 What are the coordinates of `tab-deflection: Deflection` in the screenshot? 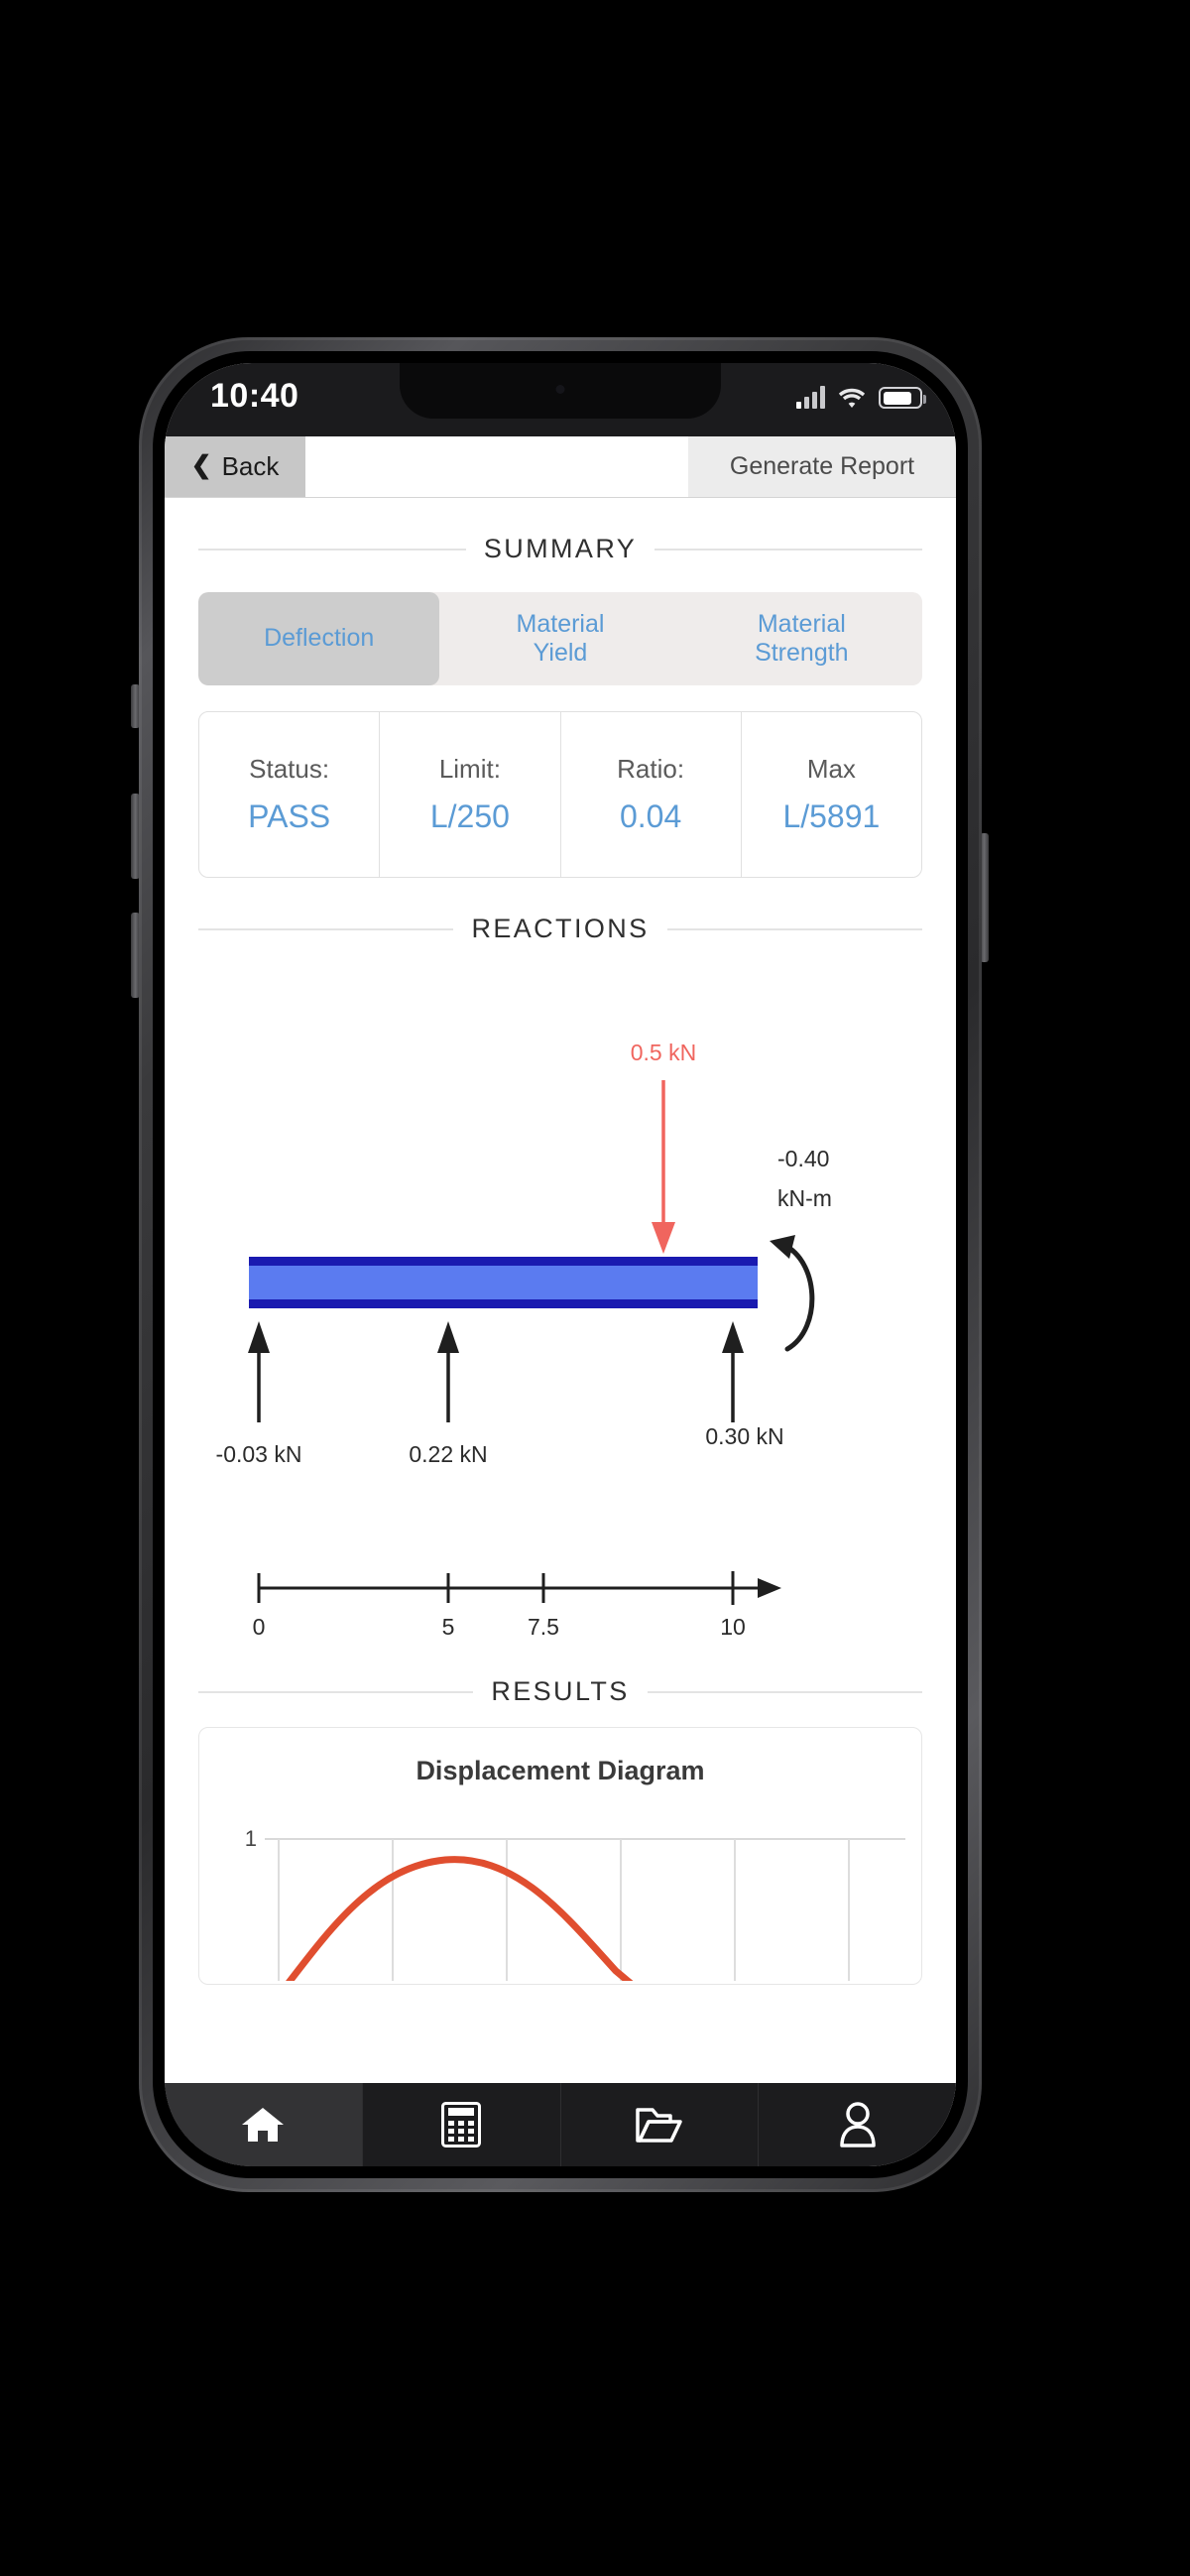 It's located at (319, 638).